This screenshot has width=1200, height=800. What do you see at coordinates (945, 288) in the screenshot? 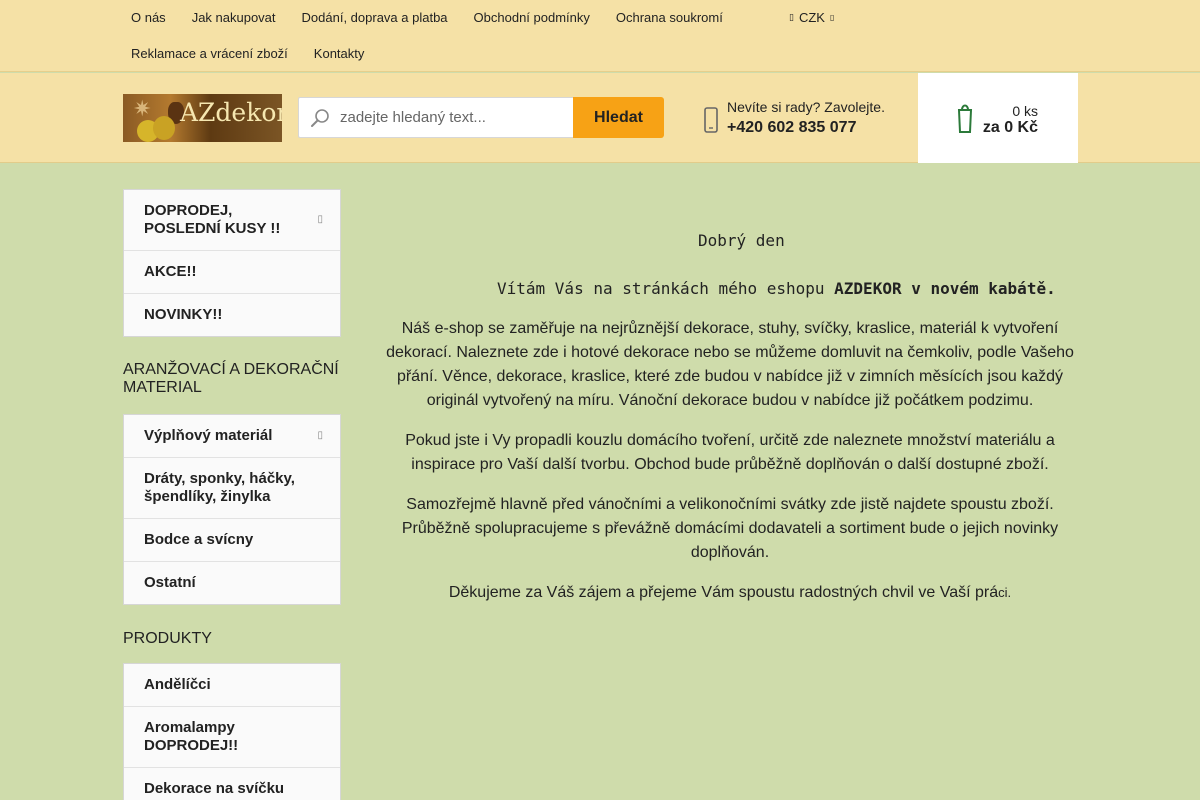
I see `welcome-bold: AZDEKOR v novém kabátě.` at bounding box center [945, 288].